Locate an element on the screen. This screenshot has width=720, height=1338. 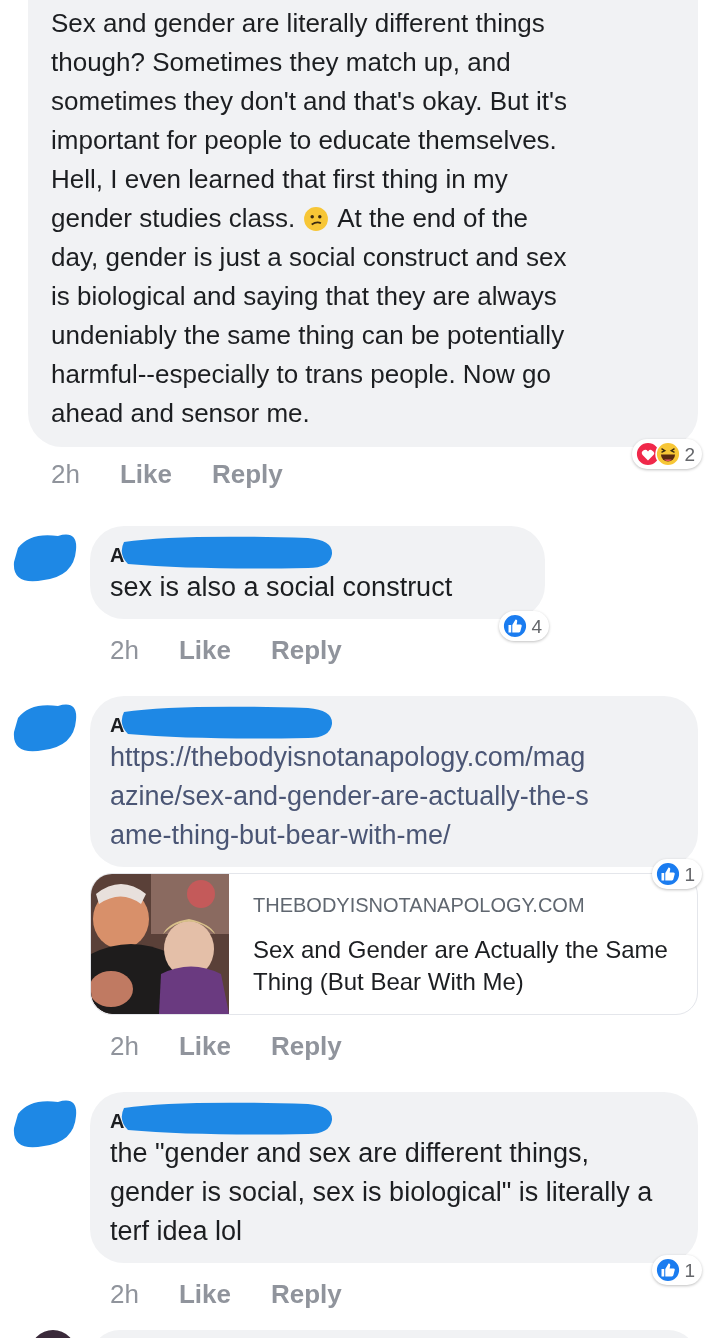
confused-face-icon is located at coordinates (316, 218).